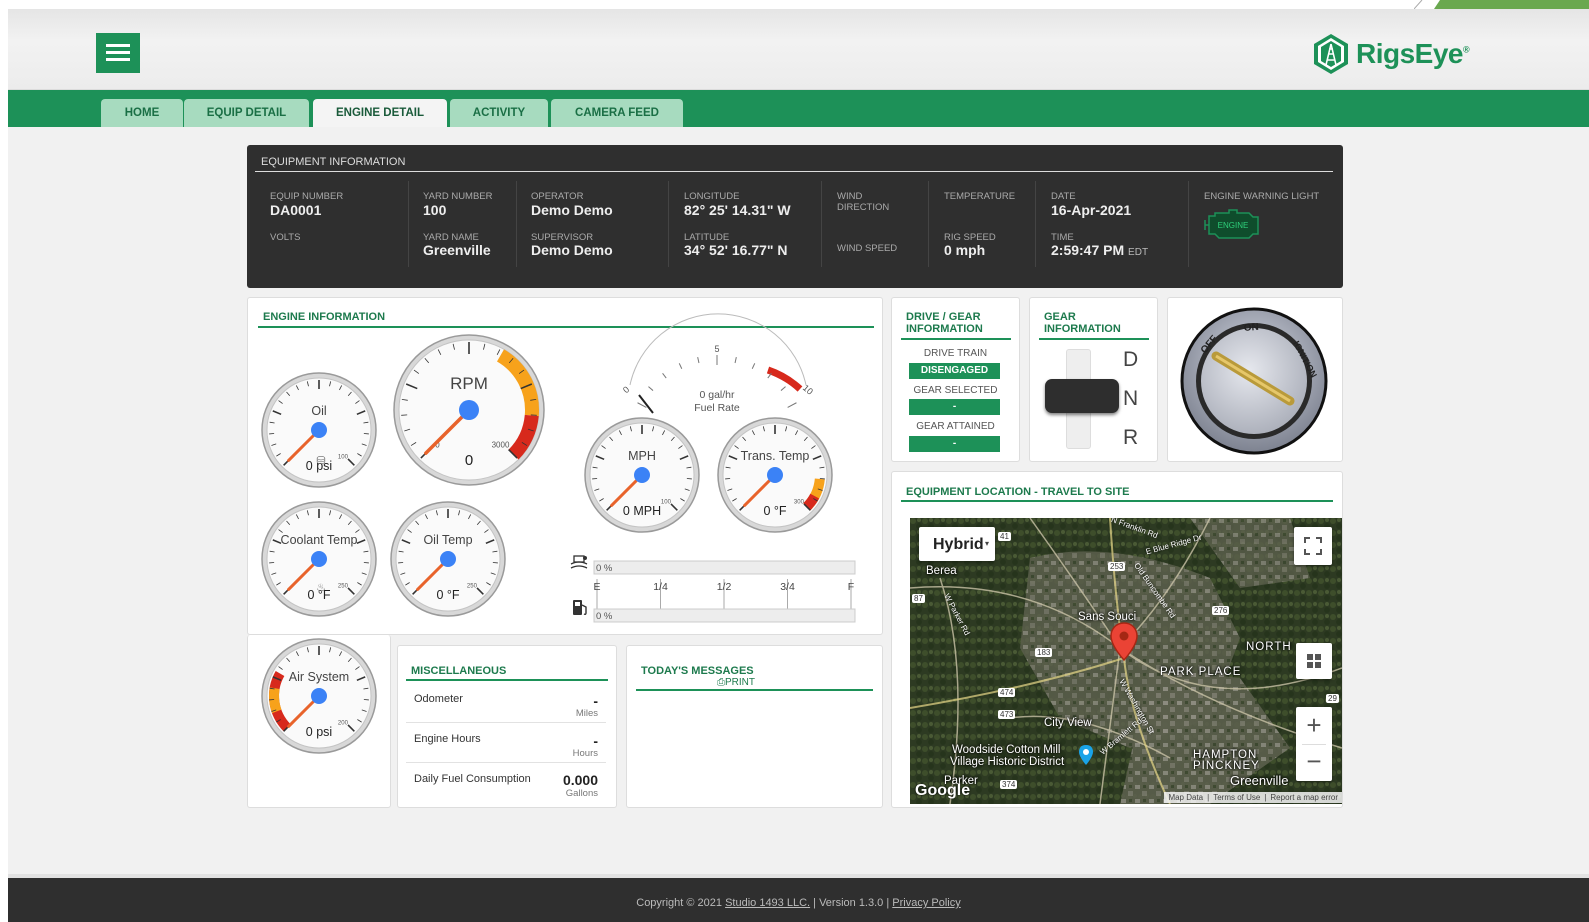 This screenshot has height=922, width=1589. What do you see at coordinates (459, 671) in the screenshot?
I see `miscellaneous-title: MISCELLANEOUS` at bounding box center [459, 671].